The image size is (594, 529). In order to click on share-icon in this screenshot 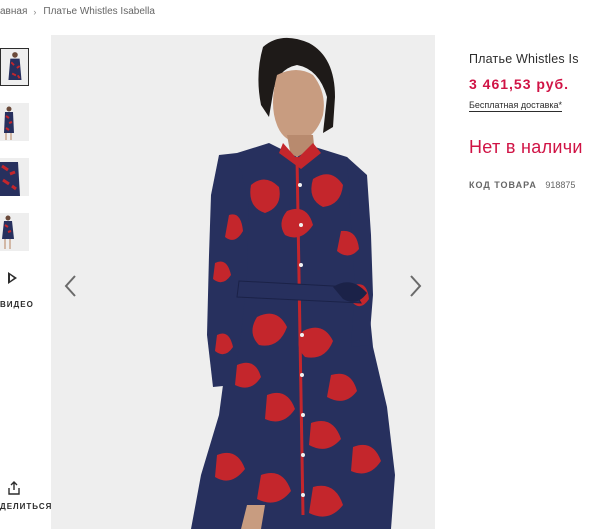, I will do `click(14, 488)`.